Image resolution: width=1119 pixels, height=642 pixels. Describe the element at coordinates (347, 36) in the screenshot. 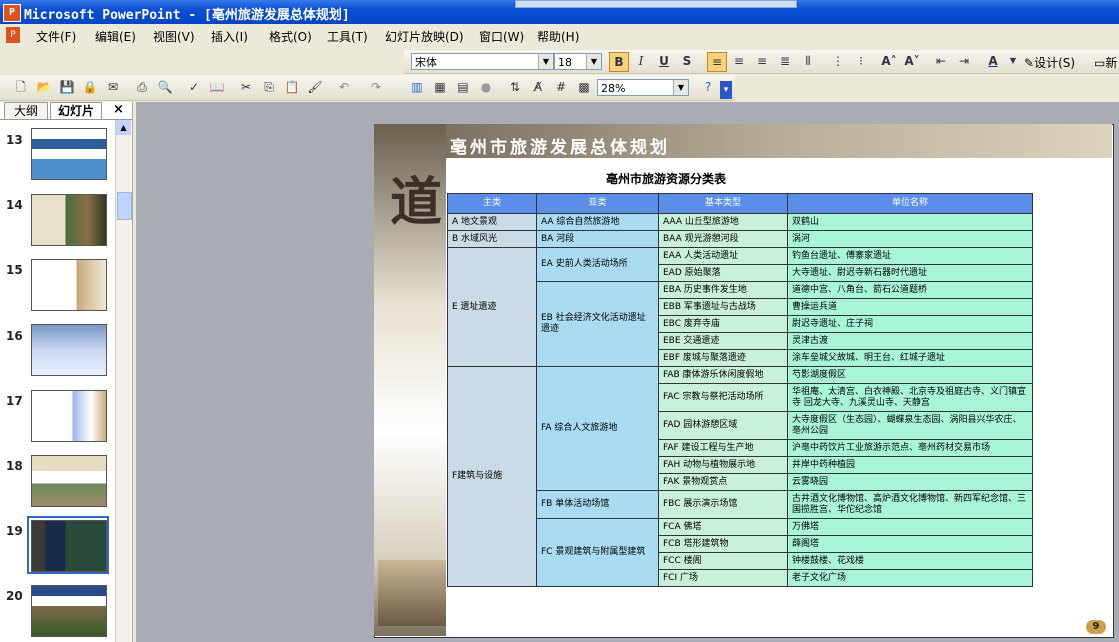

I see `menu-tools: 工具(T)` at that location.